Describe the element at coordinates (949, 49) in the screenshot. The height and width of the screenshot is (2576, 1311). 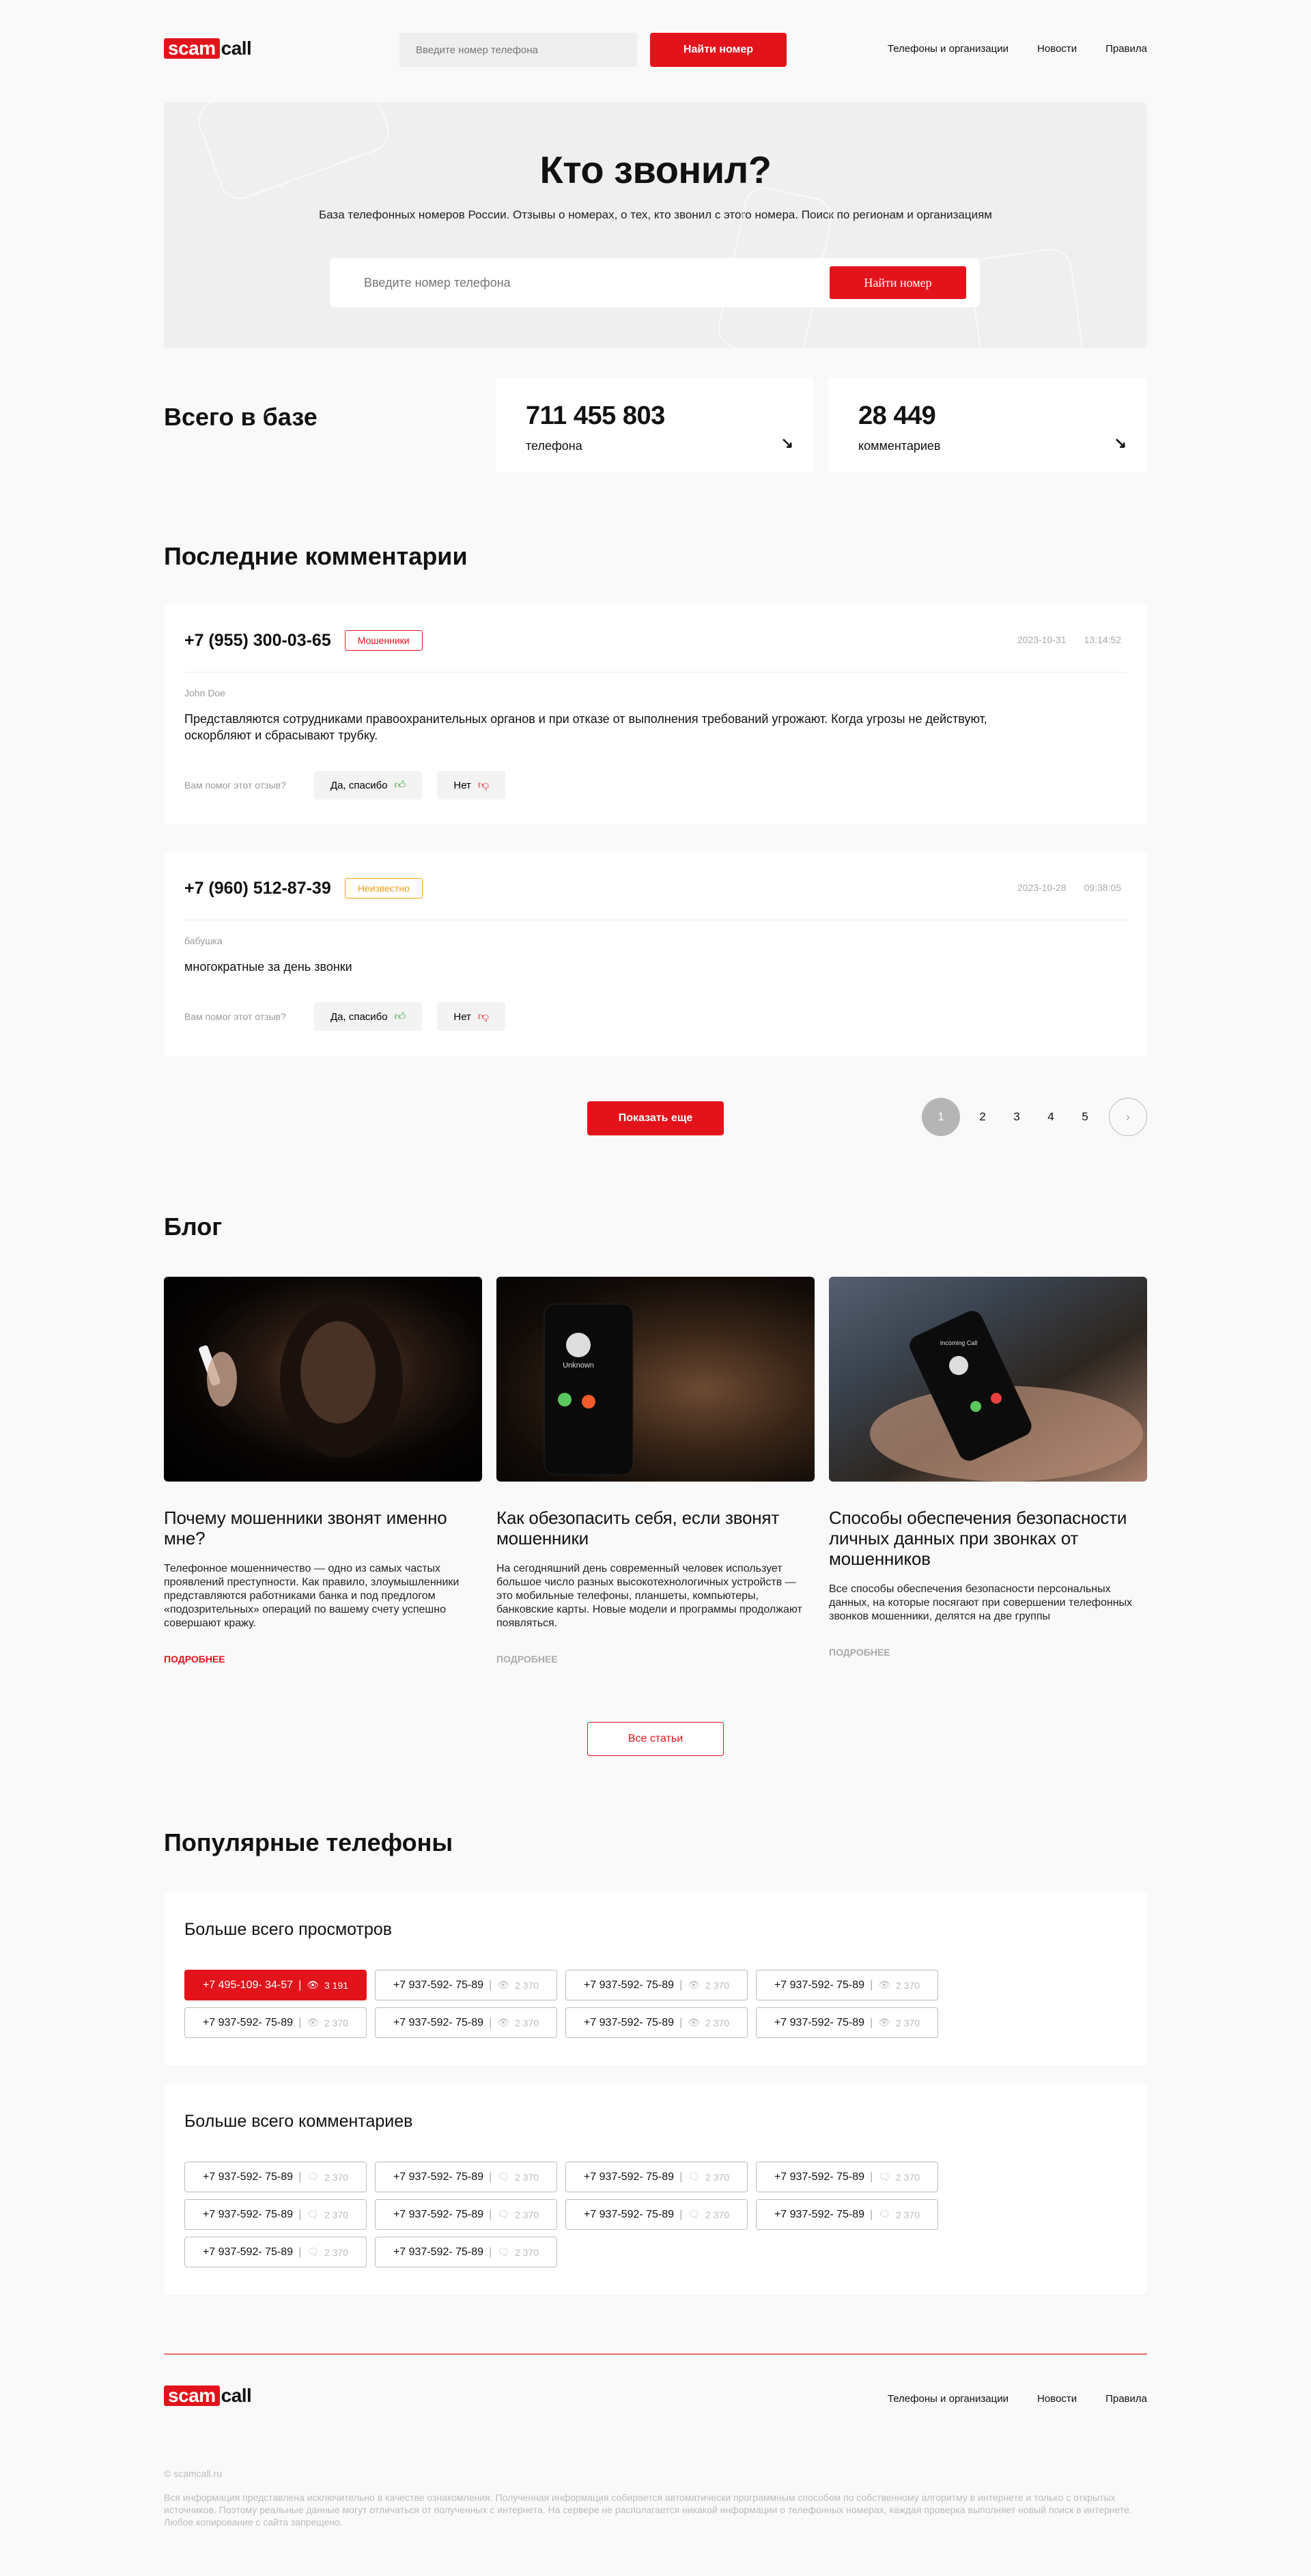
I see `nav-phones-orgs: Телефоны и организации` at that location.